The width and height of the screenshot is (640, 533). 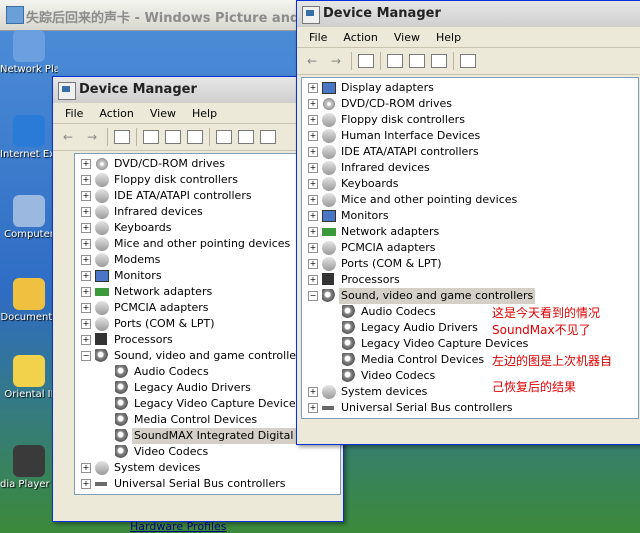 What do you see at coordinates (143, 339) in the screenshot?
I see `tree-item-label: Processors` at bounding box center [143, 339].